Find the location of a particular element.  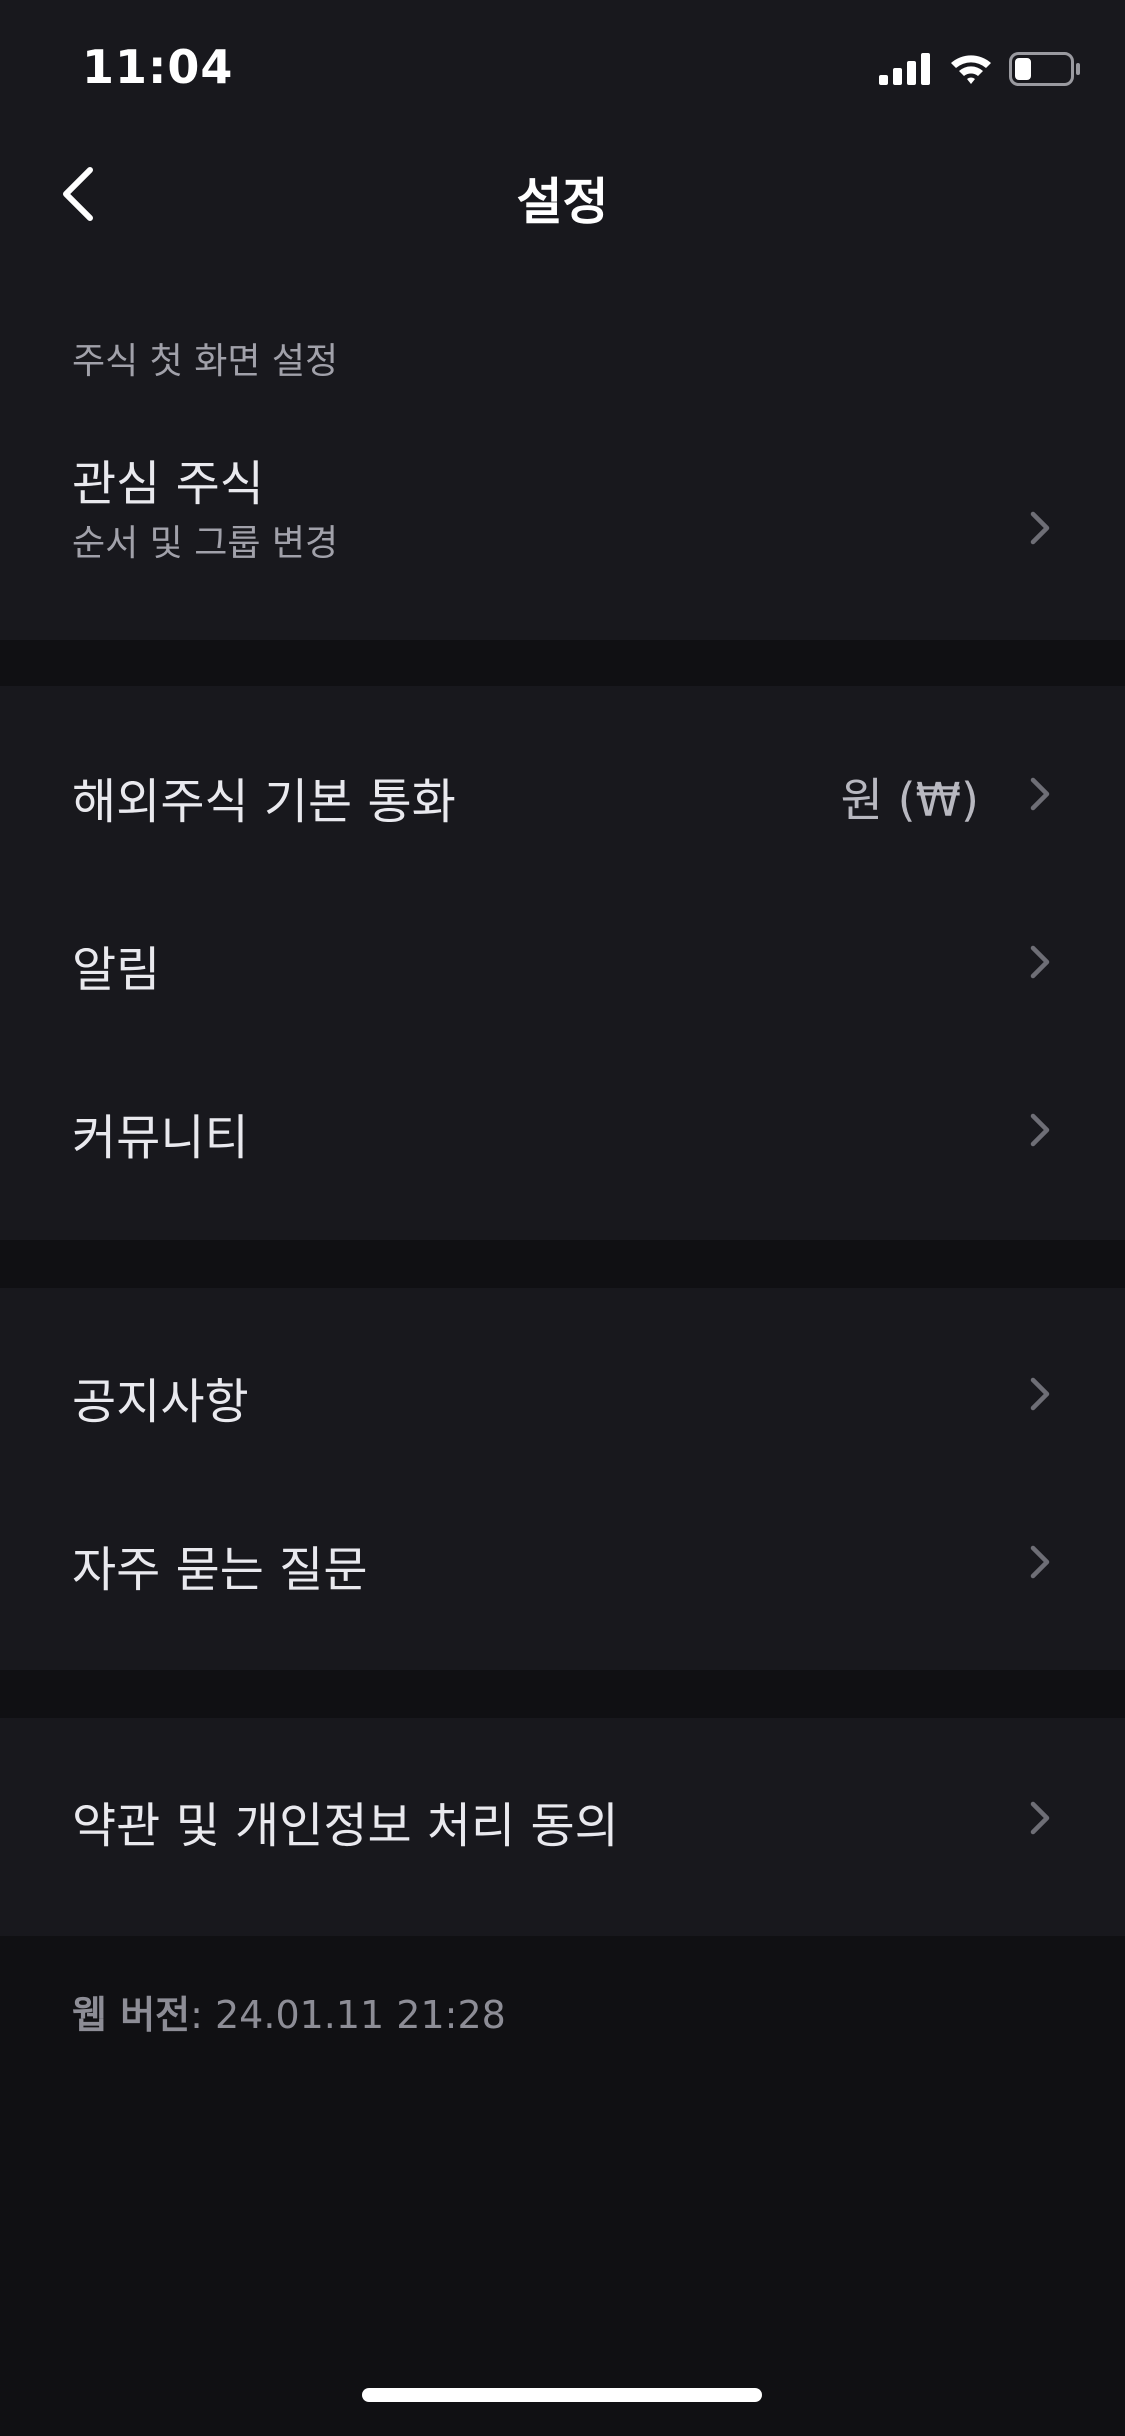

row-overseas-currency: 해외주식 기본 통화 원 (₩) is located at coordinates (562, 794).